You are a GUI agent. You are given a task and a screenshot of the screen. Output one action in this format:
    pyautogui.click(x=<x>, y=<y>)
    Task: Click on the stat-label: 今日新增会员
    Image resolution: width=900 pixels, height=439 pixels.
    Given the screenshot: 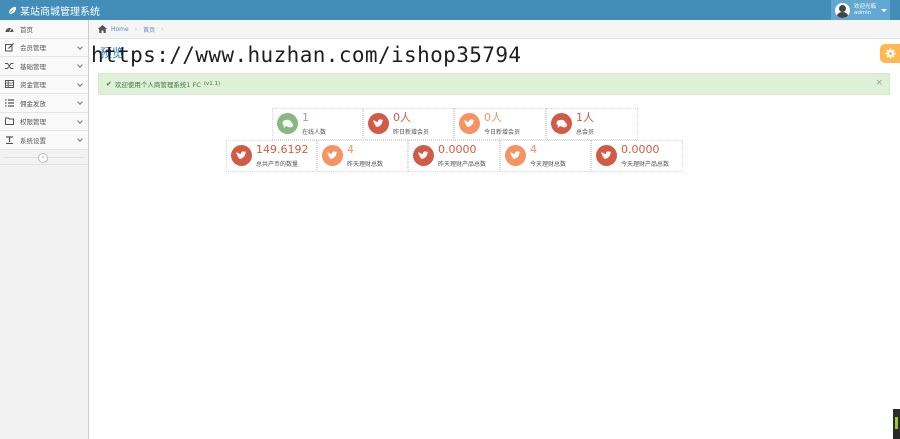 What is the action you would take?
    pyautogui.click(x=502, y=132)
    